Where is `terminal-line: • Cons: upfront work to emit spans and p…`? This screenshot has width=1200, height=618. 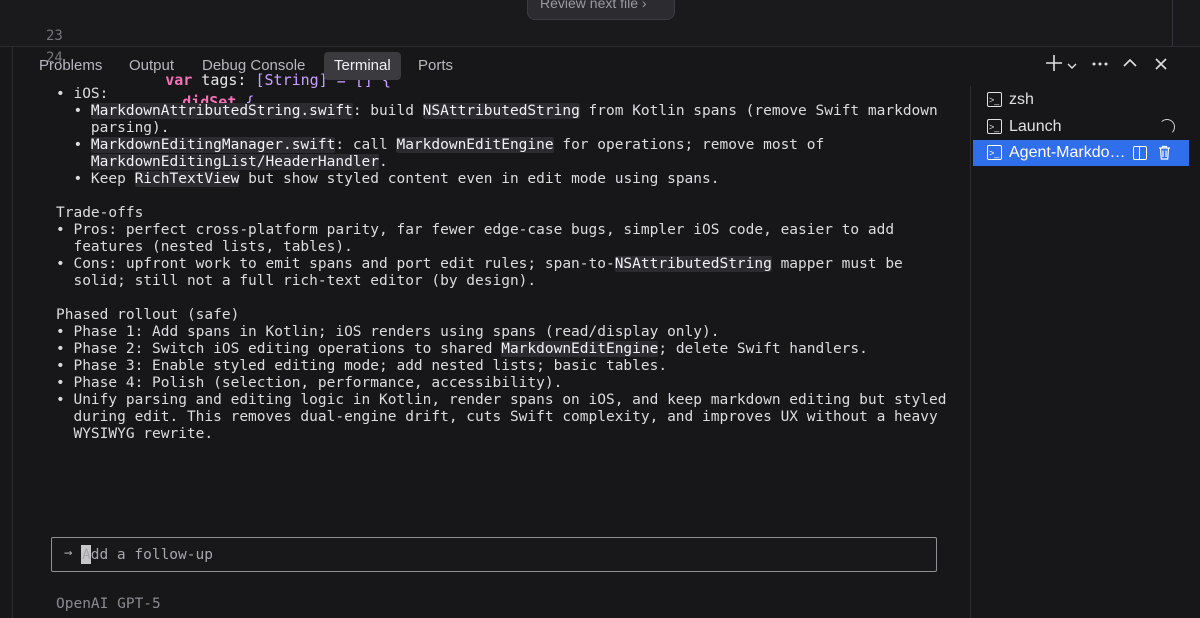
terminal-line: • Cons: upfront work to emit spans and p… is located at coordinates (506, 264).